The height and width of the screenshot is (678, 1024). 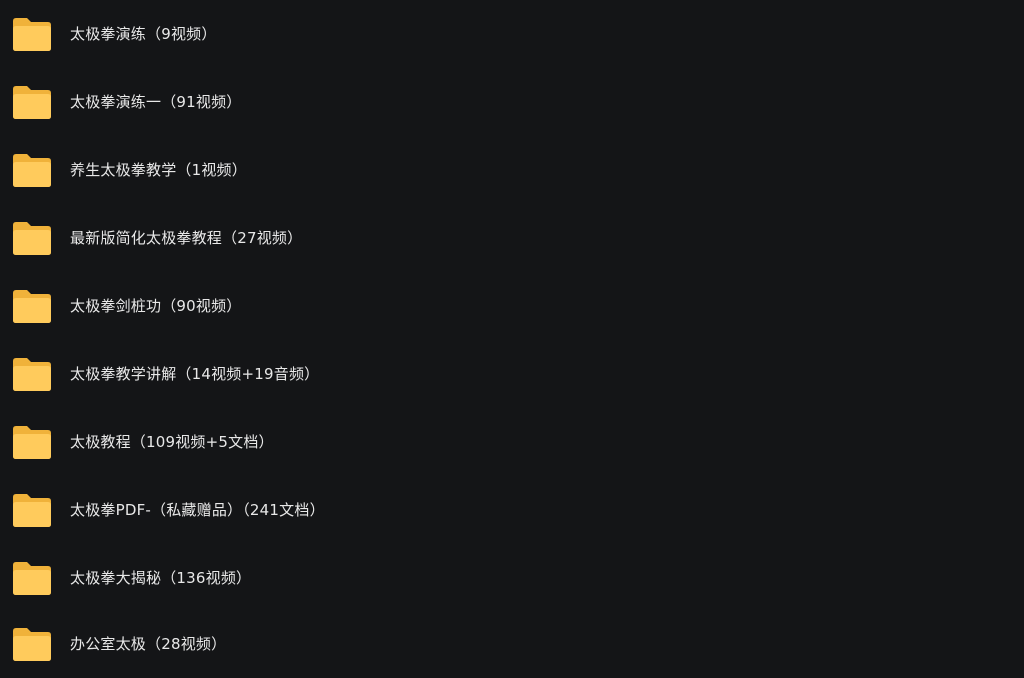 I want to click on folder-row: 太极拳演练（9视频）, so click(x=512, y=34).